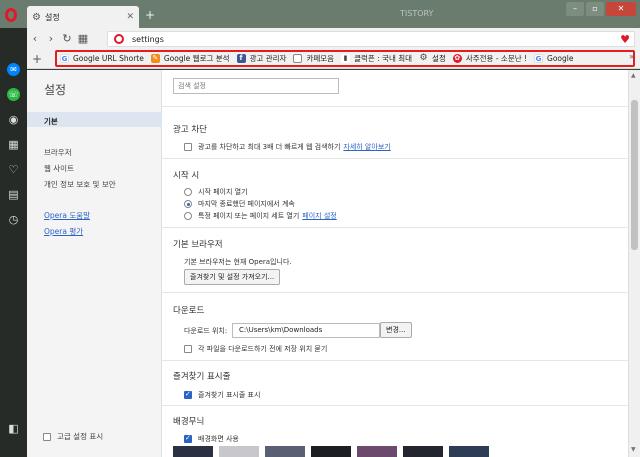  I want to click on download-location-label: 다운로드 위치:, so click(206, 331).